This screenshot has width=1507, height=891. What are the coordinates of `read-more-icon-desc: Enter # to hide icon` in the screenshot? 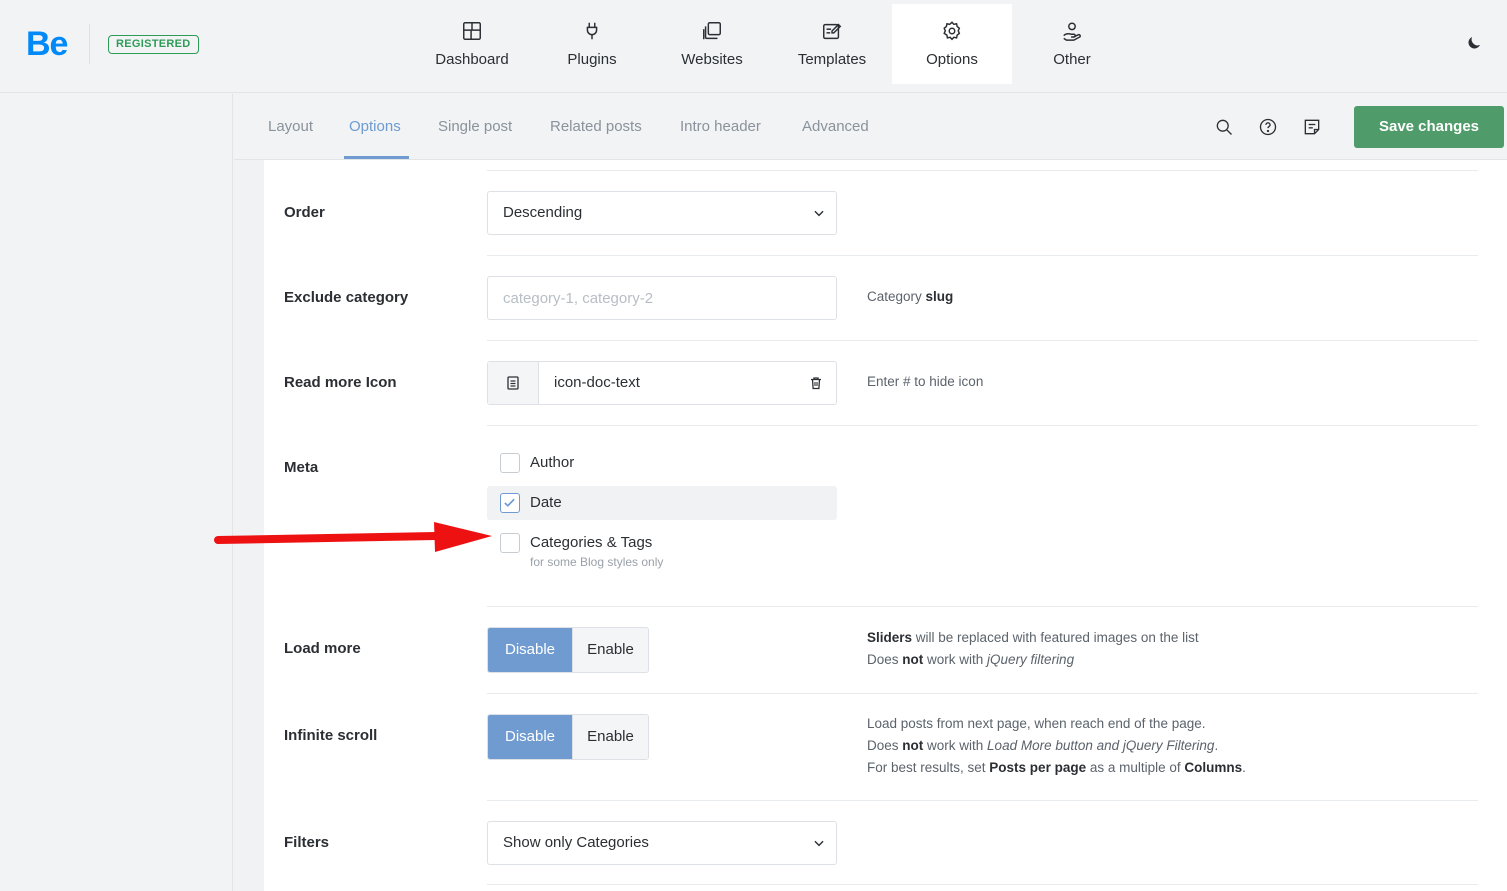 It's located at (925, 381).